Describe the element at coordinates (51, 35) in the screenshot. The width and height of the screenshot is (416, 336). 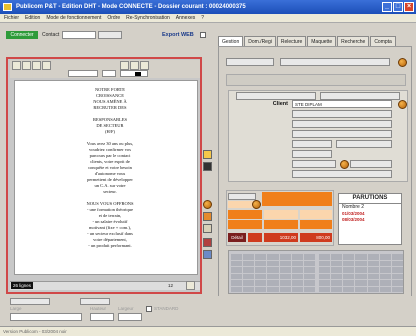
I see `contact-label: Contact` at that location.